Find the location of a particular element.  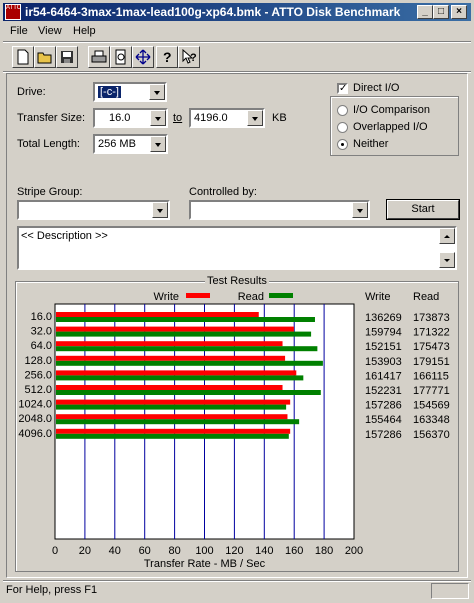

neither-label: Neither is located at coordinates (371, 144).